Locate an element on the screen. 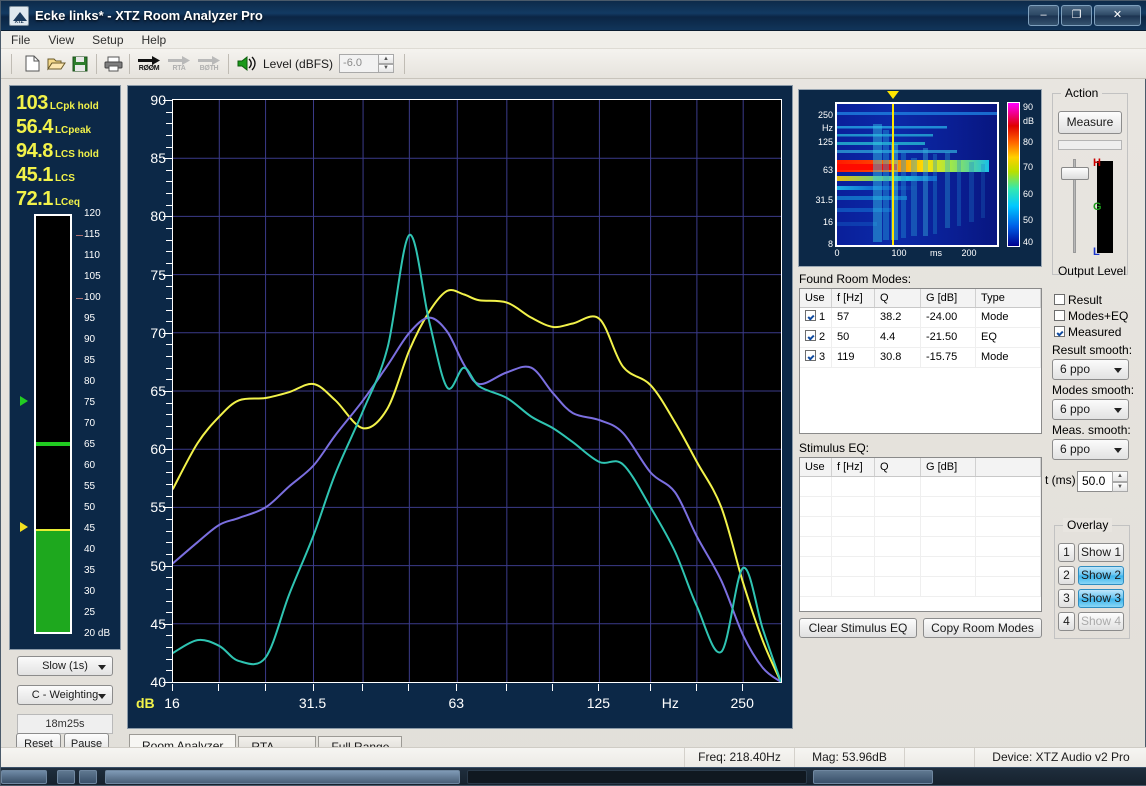 Image resolution: width=1146 pixels, height=786 pixels. waterfall-plot is located at coordinates (917, 174).